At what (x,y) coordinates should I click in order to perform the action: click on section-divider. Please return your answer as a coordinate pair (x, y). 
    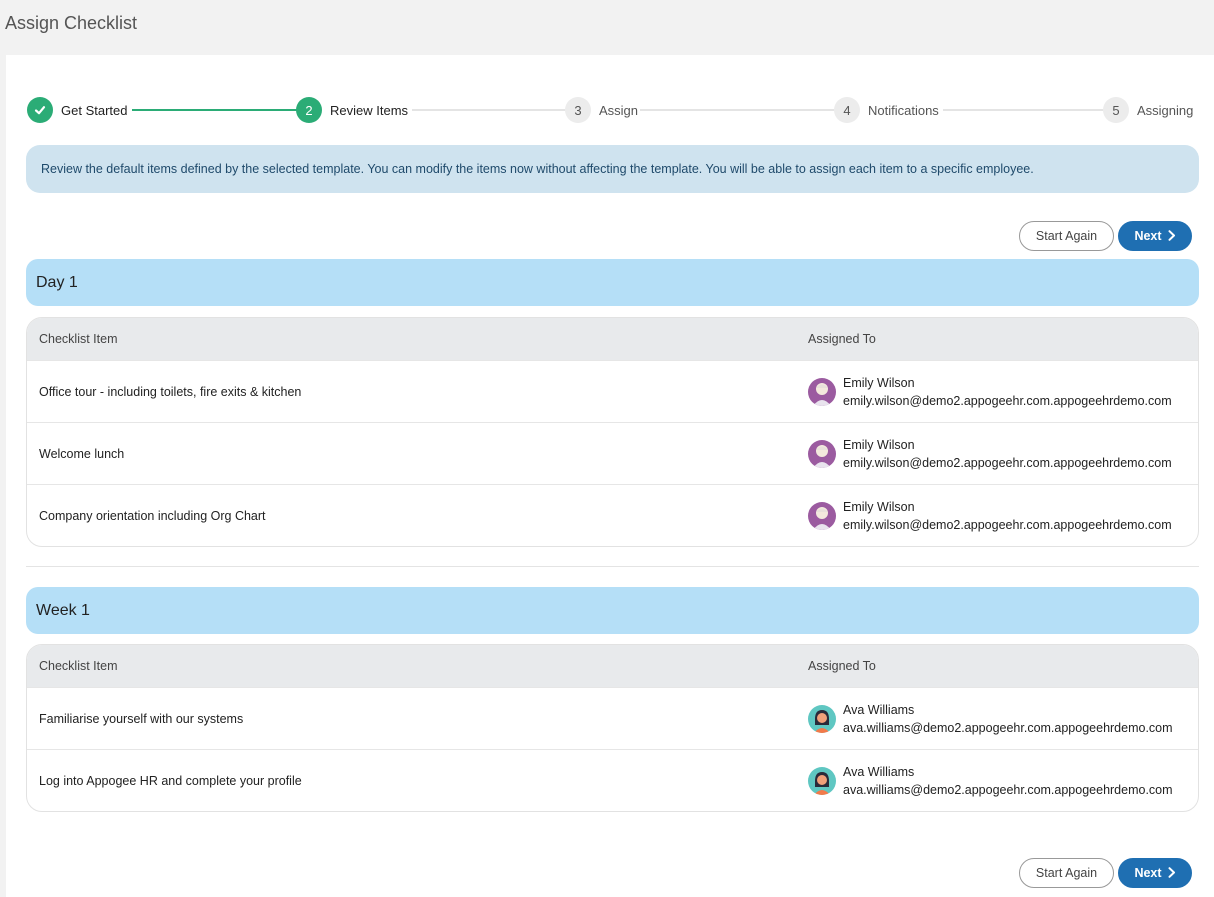
    Looking at the image, I should click on (612, 566).